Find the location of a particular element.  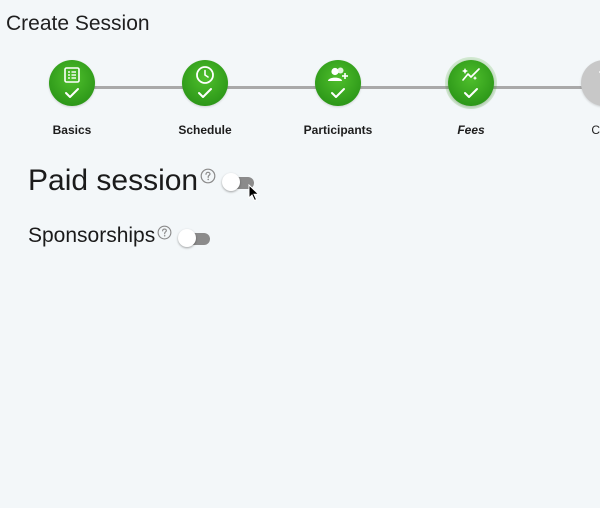

step-complete-label: Com is located at coordinates (595, 130).